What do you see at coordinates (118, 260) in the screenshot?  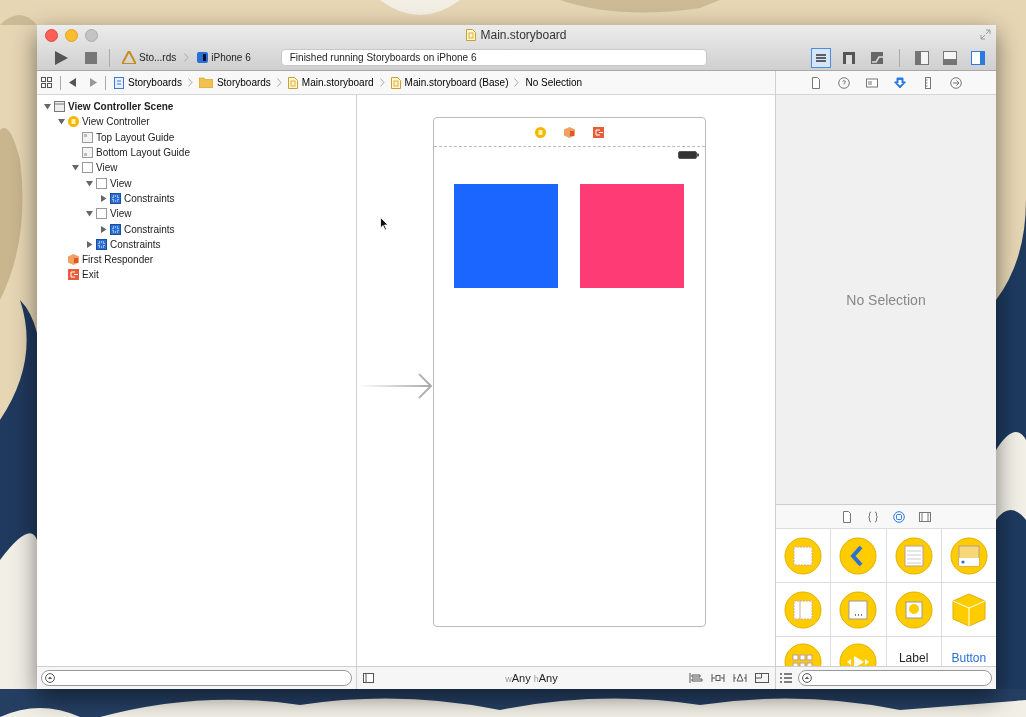 I see `outline-item: First Responder` at bounding box center [118, 260].